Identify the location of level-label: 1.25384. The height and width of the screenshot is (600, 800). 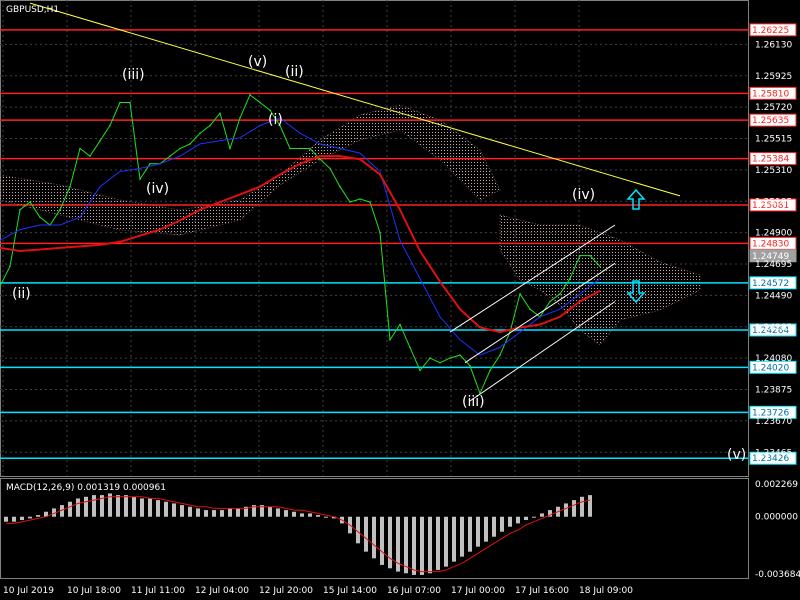
(770, 160).